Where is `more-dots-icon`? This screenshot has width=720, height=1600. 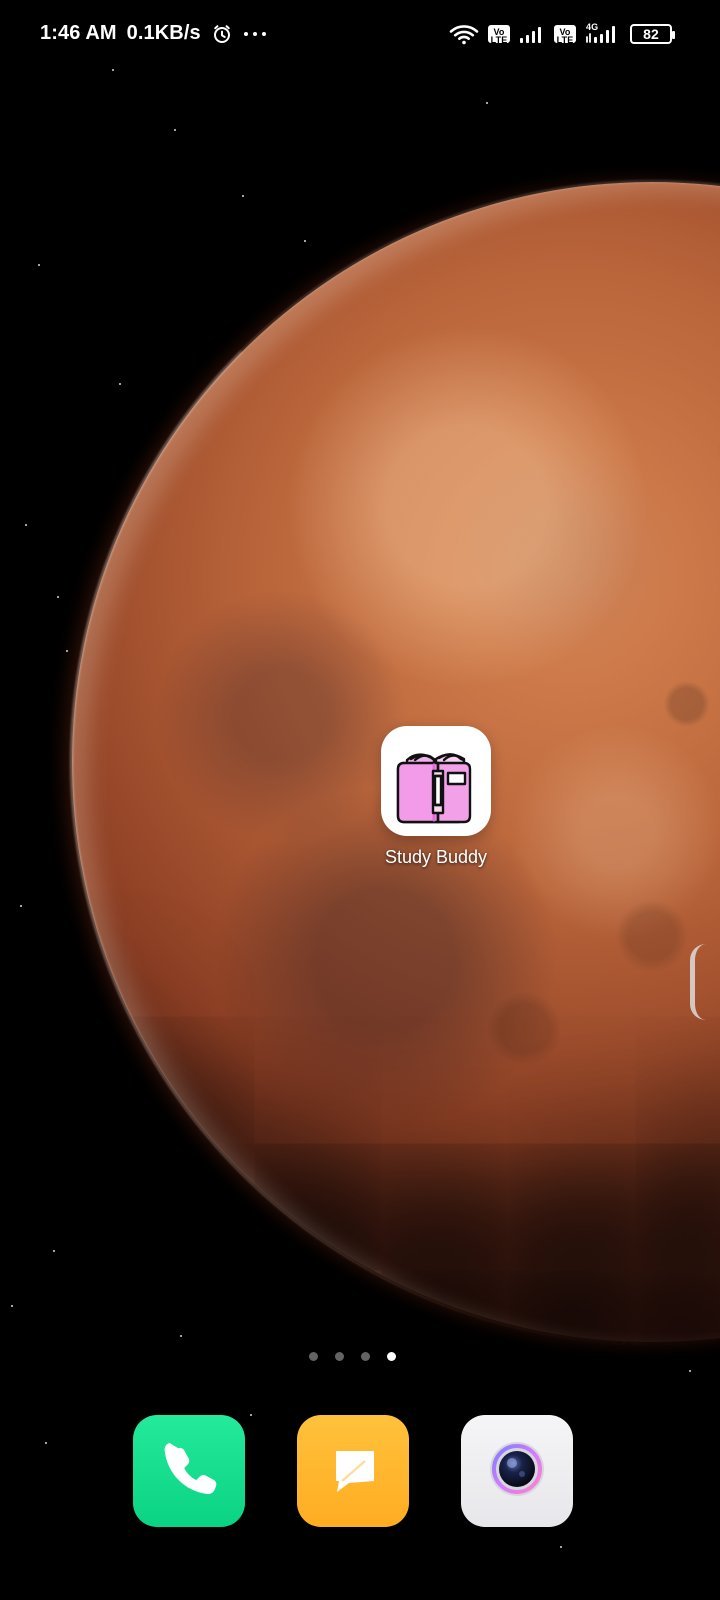 more-dots-icon is located at coordinates (255, 34).